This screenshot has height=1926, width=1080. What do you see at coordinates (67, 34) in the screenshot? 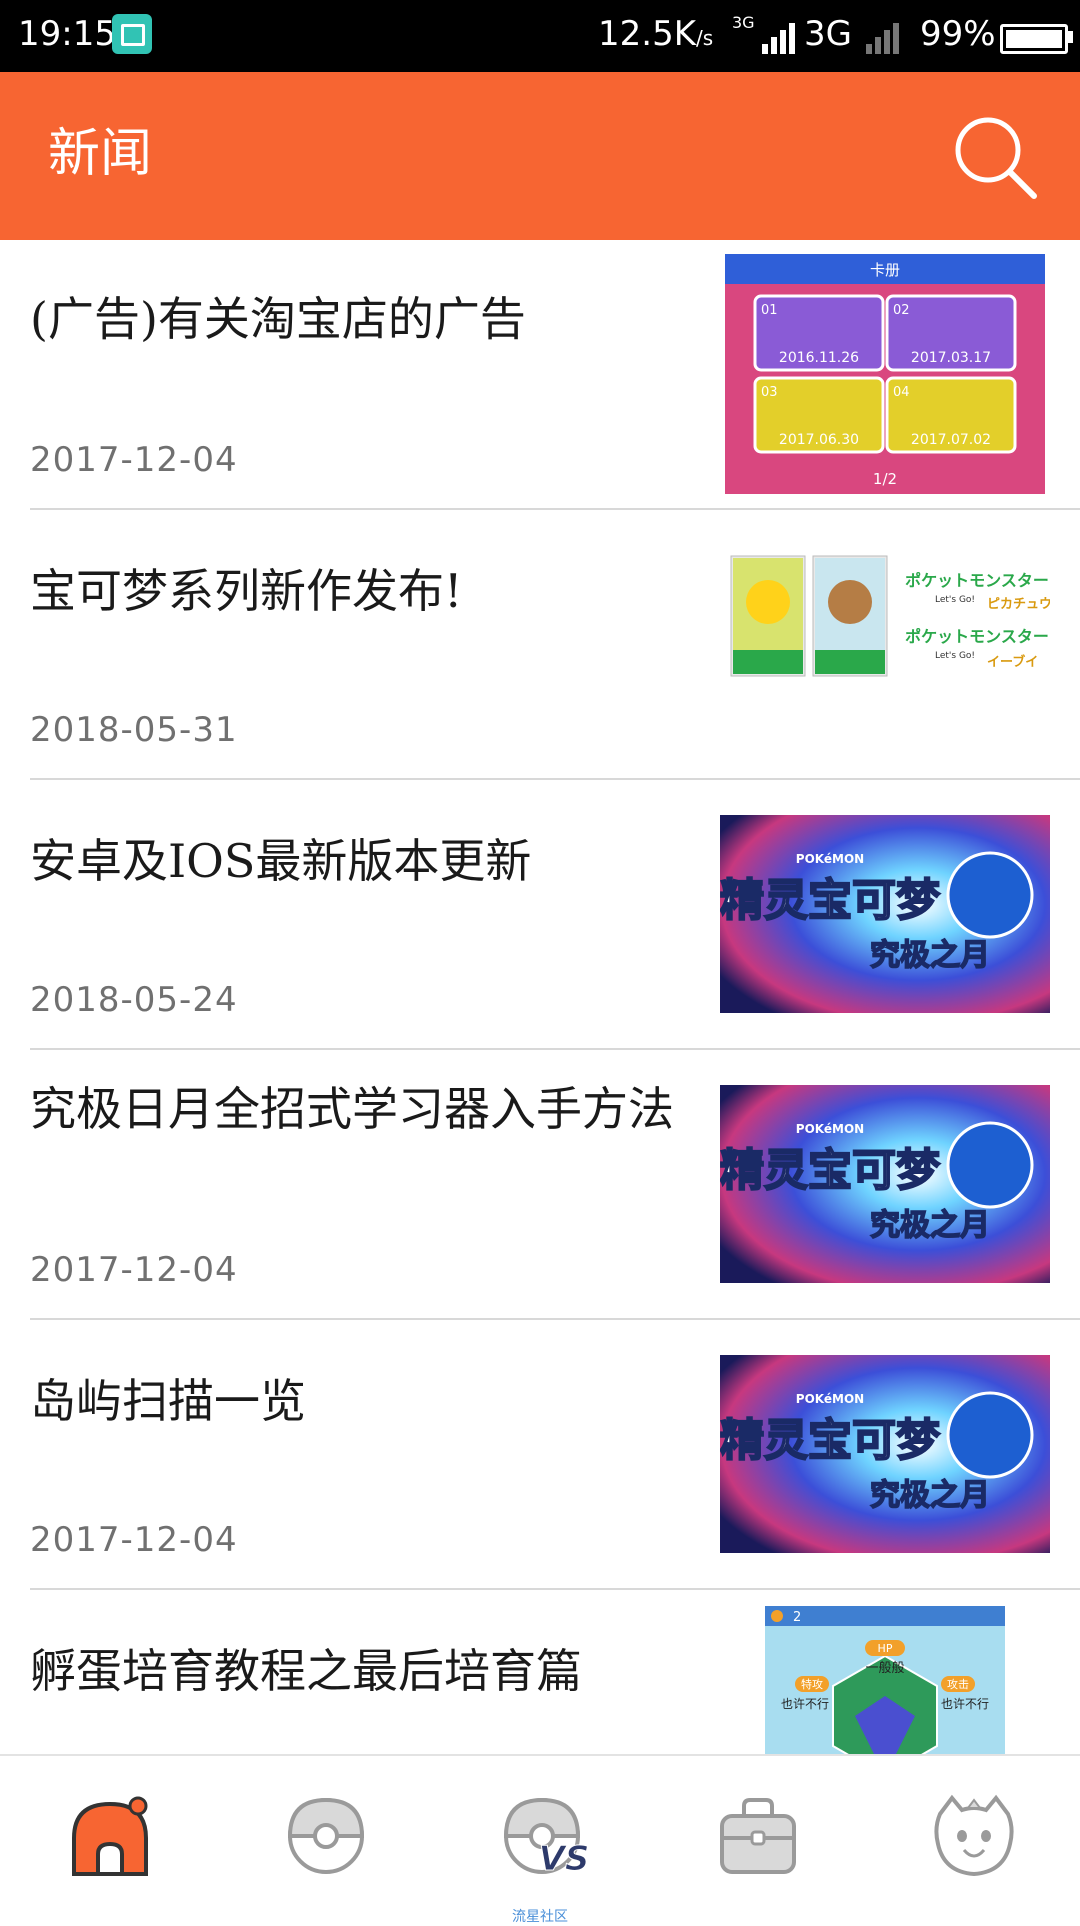
I see `status-time: 19:15` at bounding box center [67, 34].